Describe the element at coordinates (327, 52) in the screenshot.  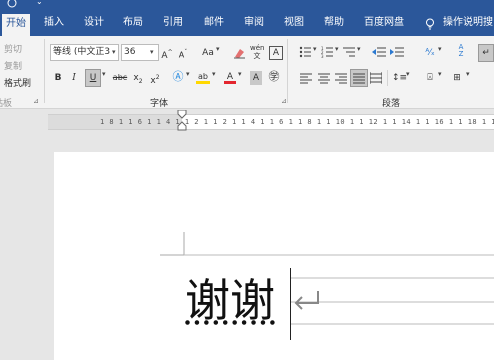
I see `numbering-icon: 123` at that location.